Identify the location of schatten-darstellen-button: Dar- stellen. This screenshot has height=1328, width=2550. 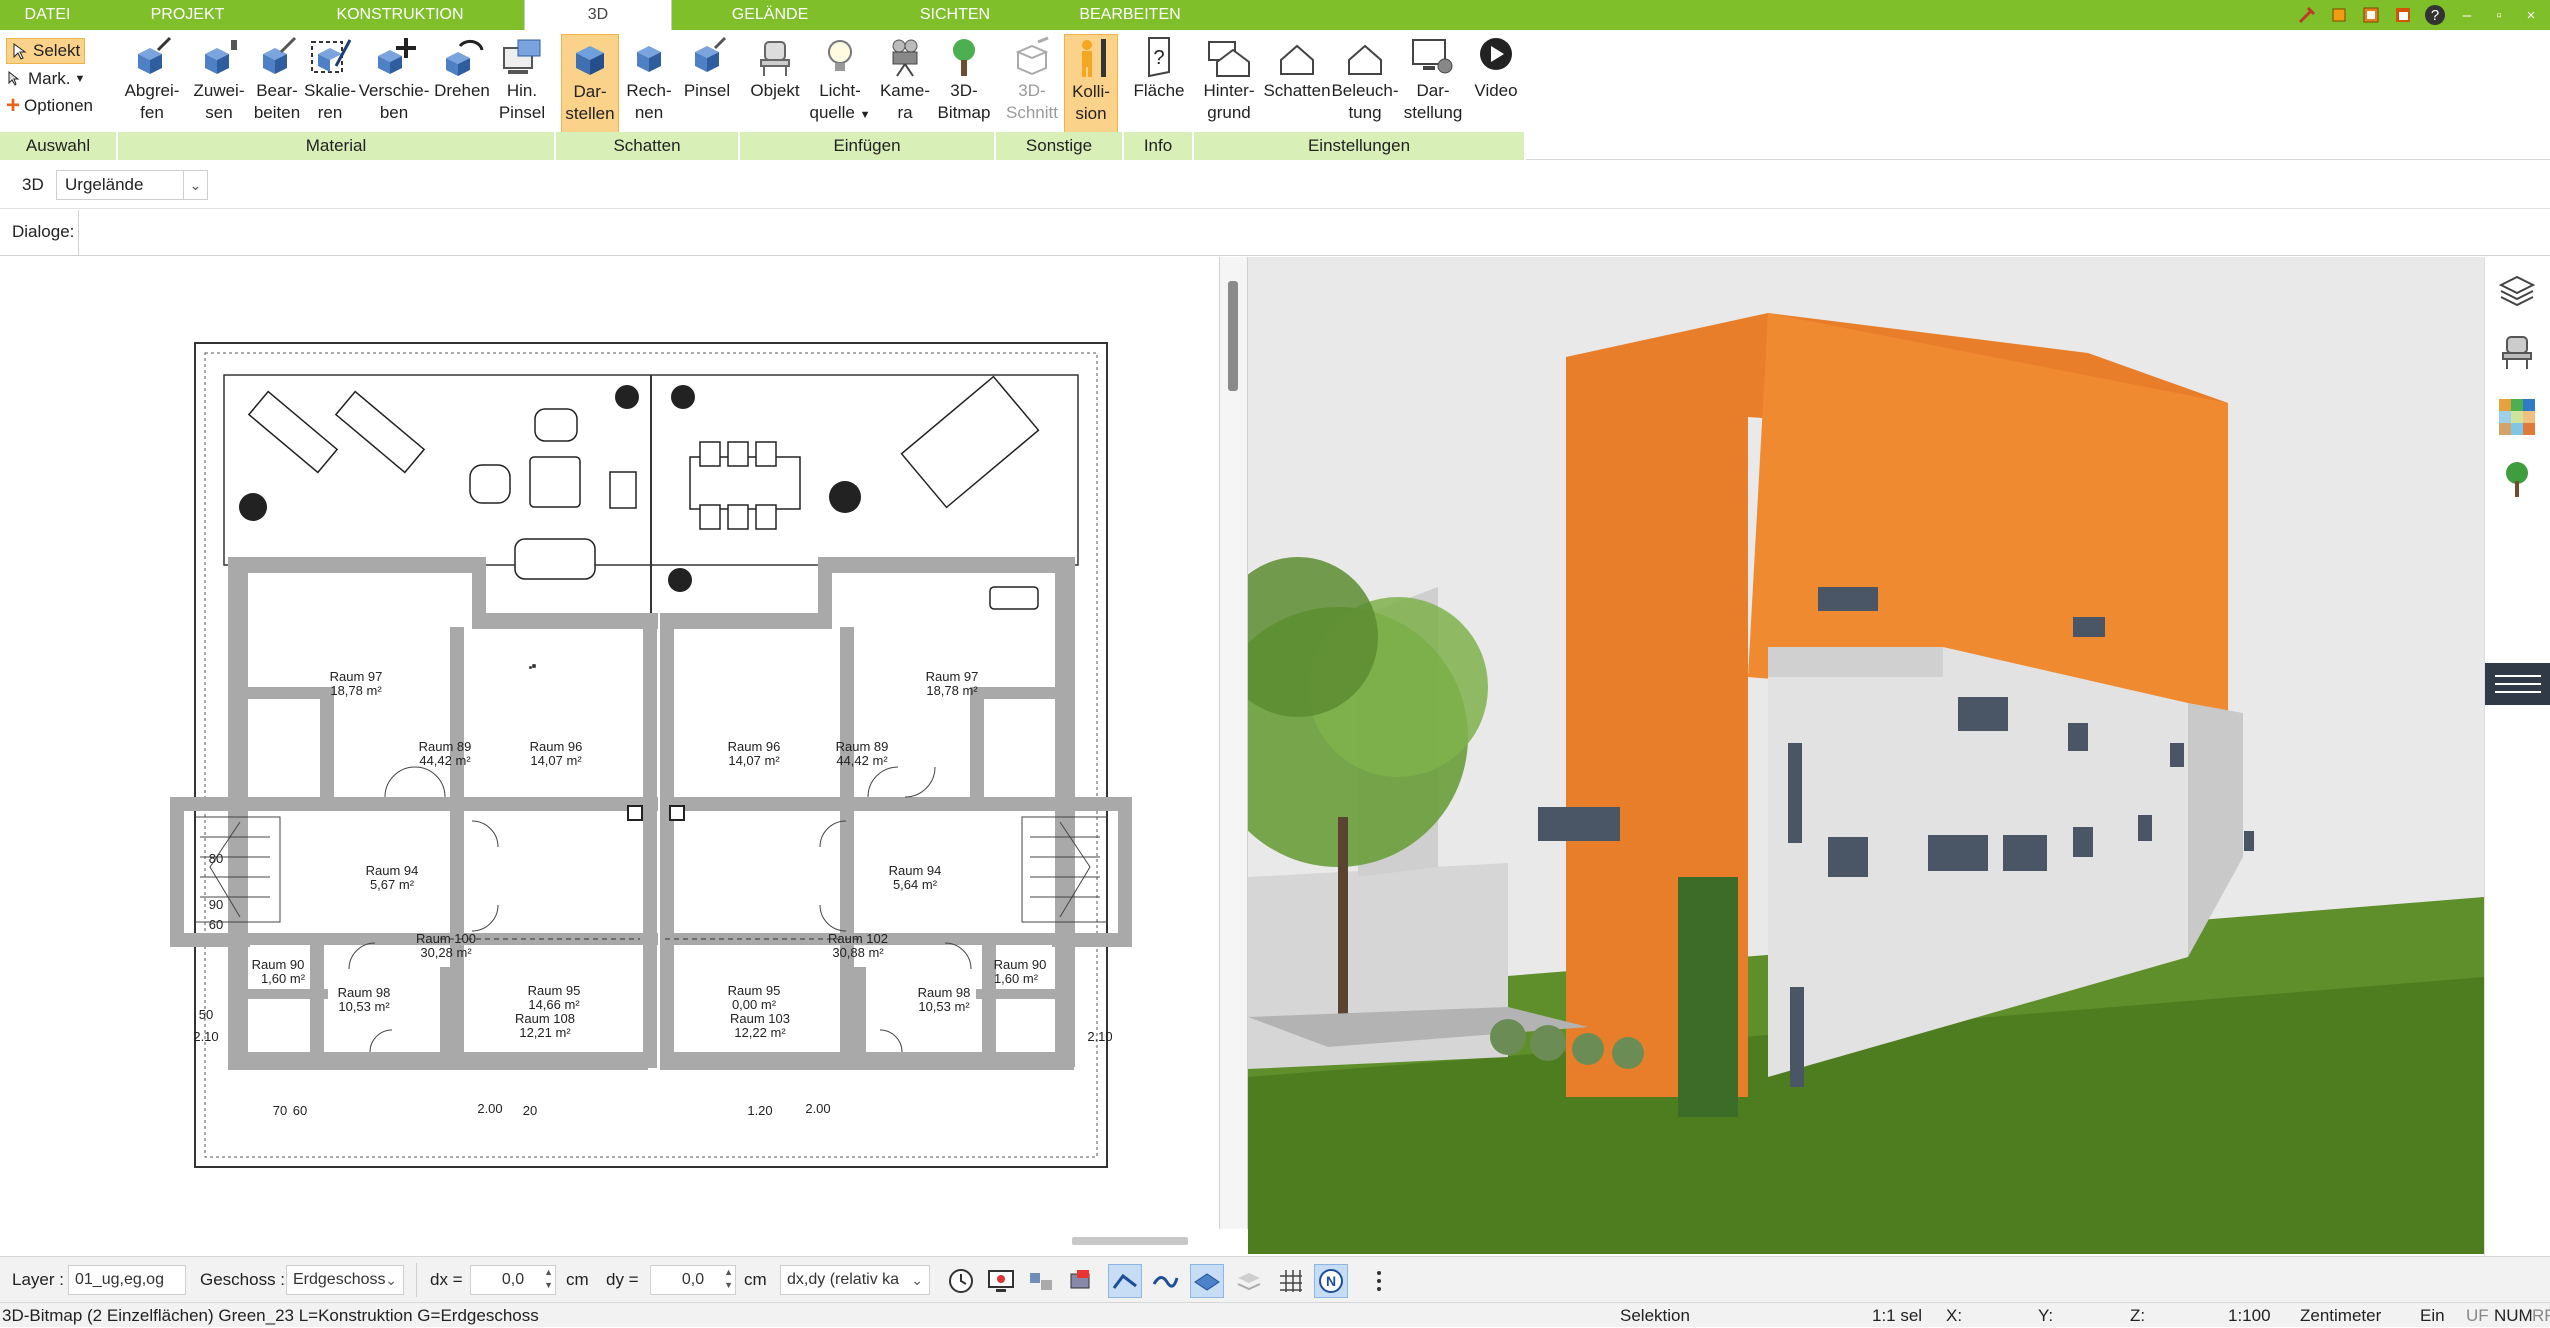
(590, 85).